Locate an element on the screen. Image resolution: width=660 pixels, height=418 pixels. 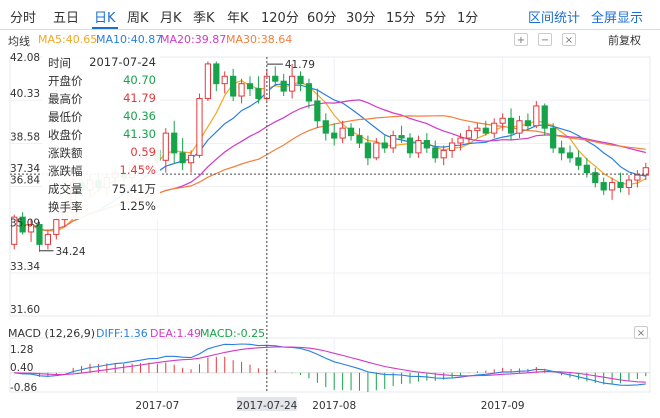
macd-y-tick-label: -0.86 is located at coordinates (23, 388).